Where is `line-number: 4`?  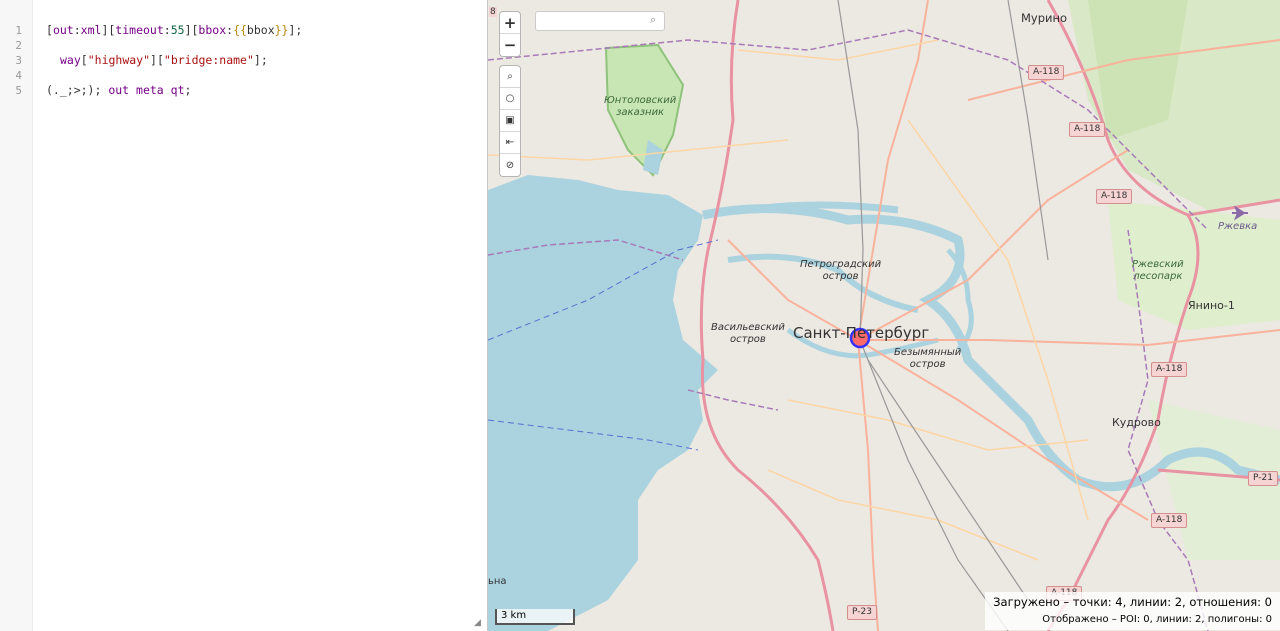
line-number: 4 is located at coordinates (18, 75).